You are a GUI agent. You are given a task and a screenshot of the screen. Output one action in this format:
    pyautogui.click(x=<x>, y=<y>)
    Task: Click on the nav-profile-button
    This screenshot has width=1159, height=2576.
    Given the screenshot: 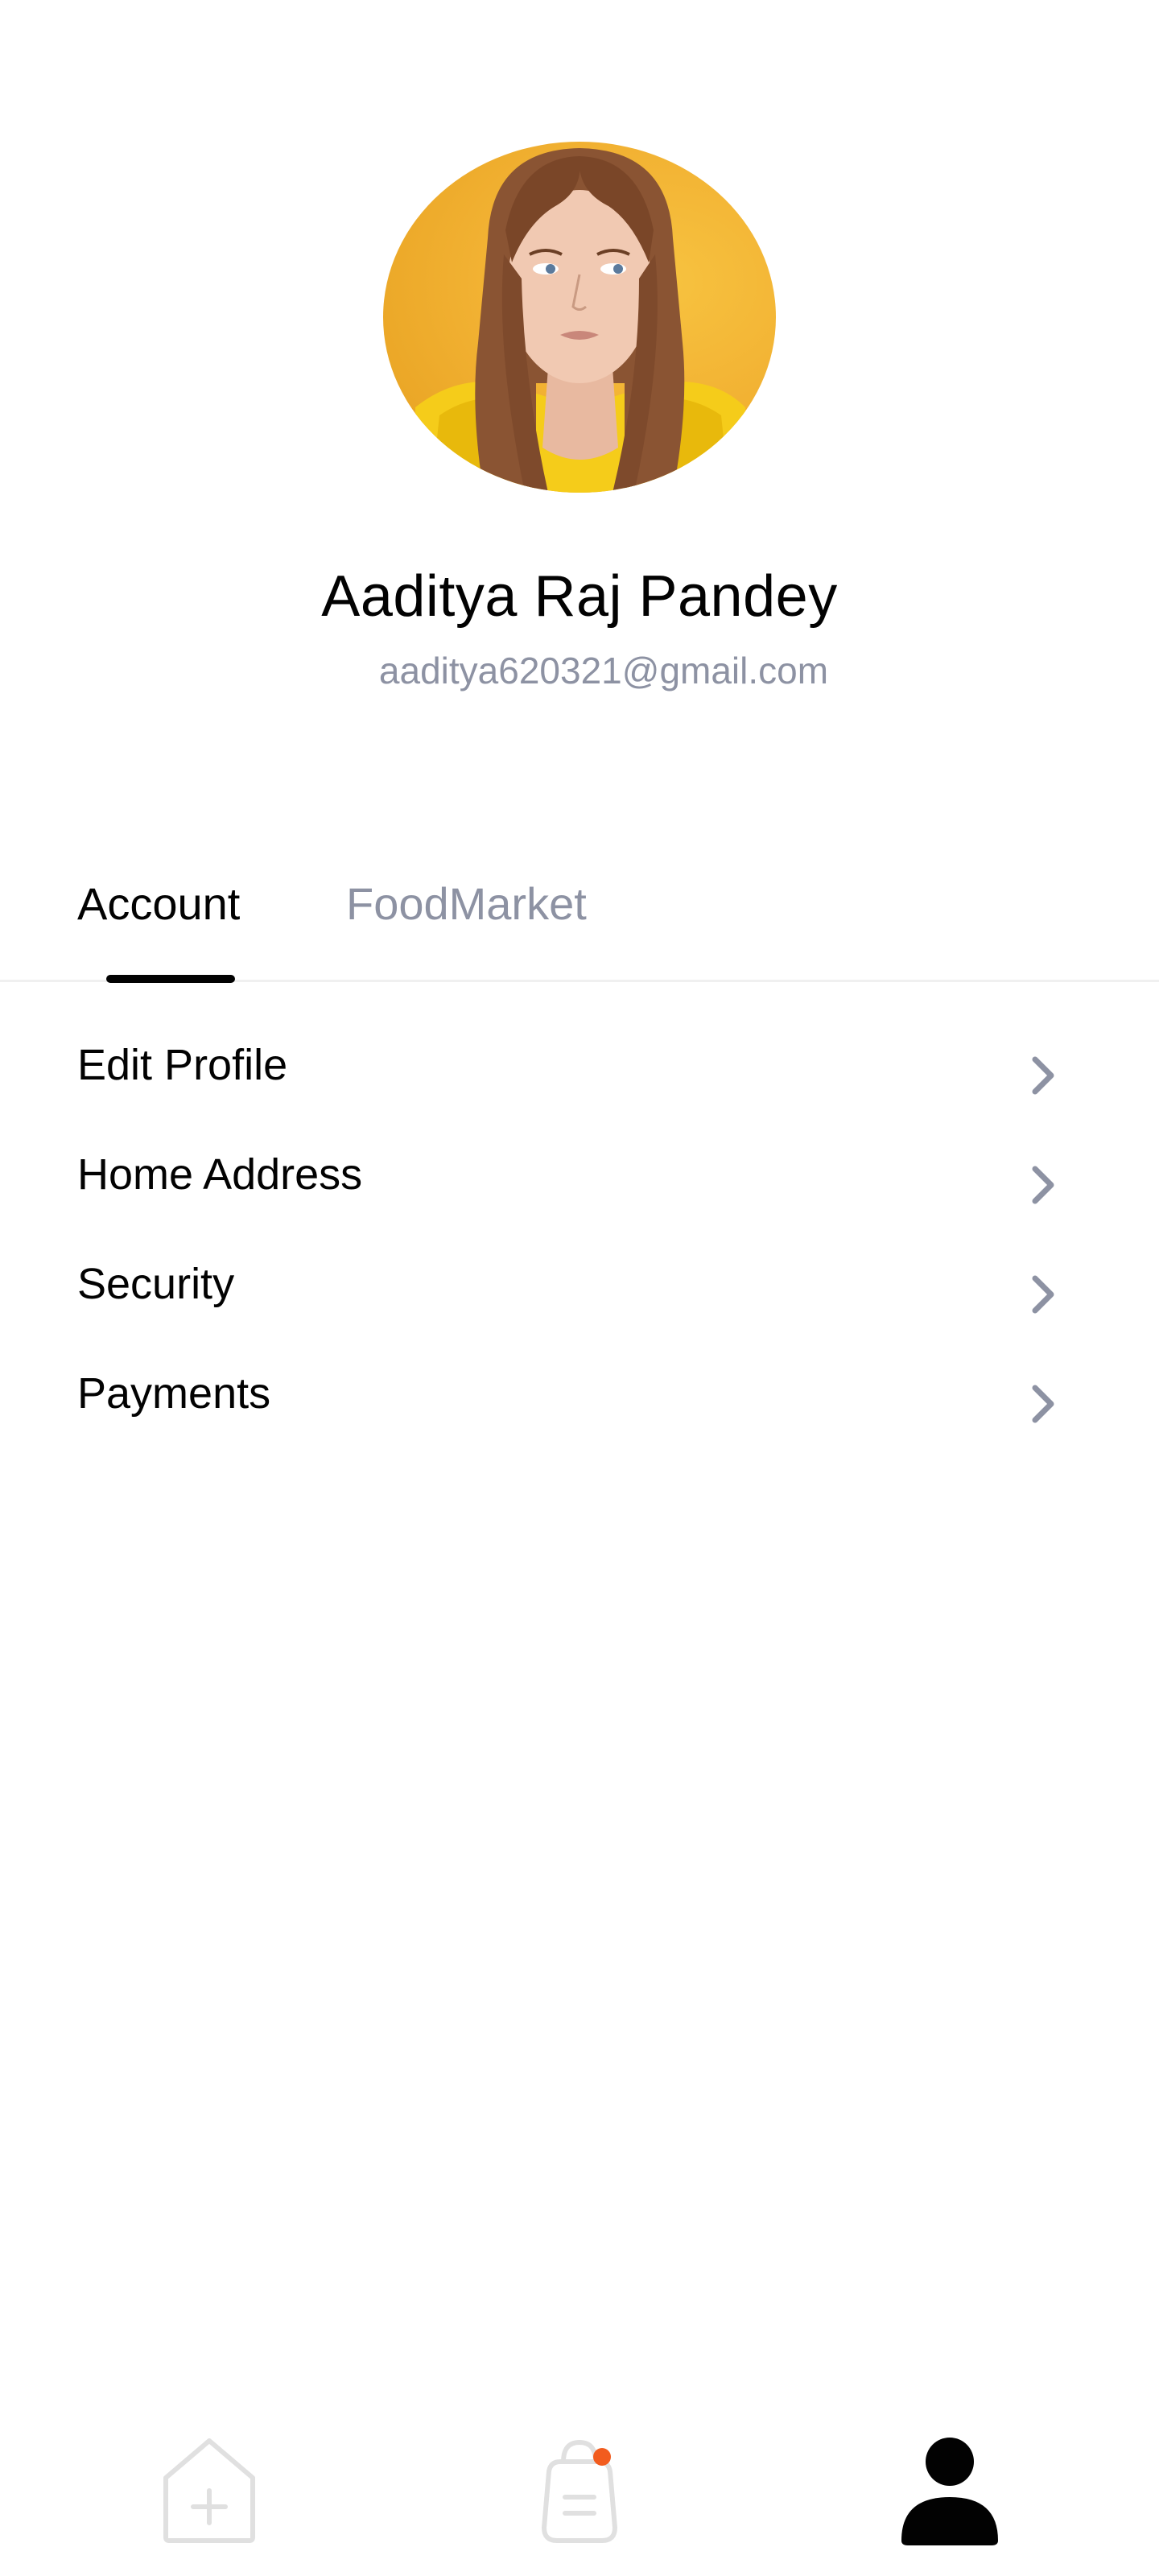 What is the action you would take?
    pyautogui.click(x=949, y=2487)
    